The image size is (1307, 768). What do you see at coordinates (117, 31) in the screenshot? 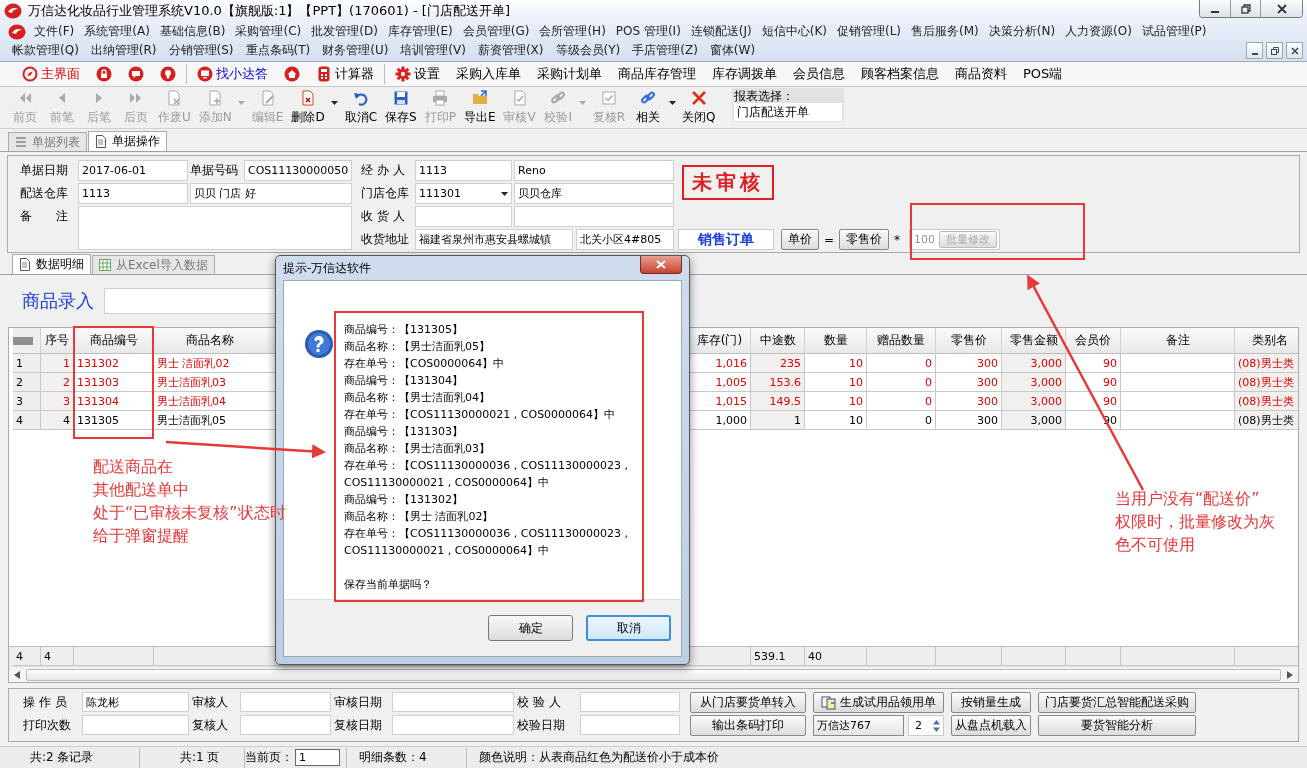
I see `menu-item: 系统管理(A)` at bounding box center [117, 31].